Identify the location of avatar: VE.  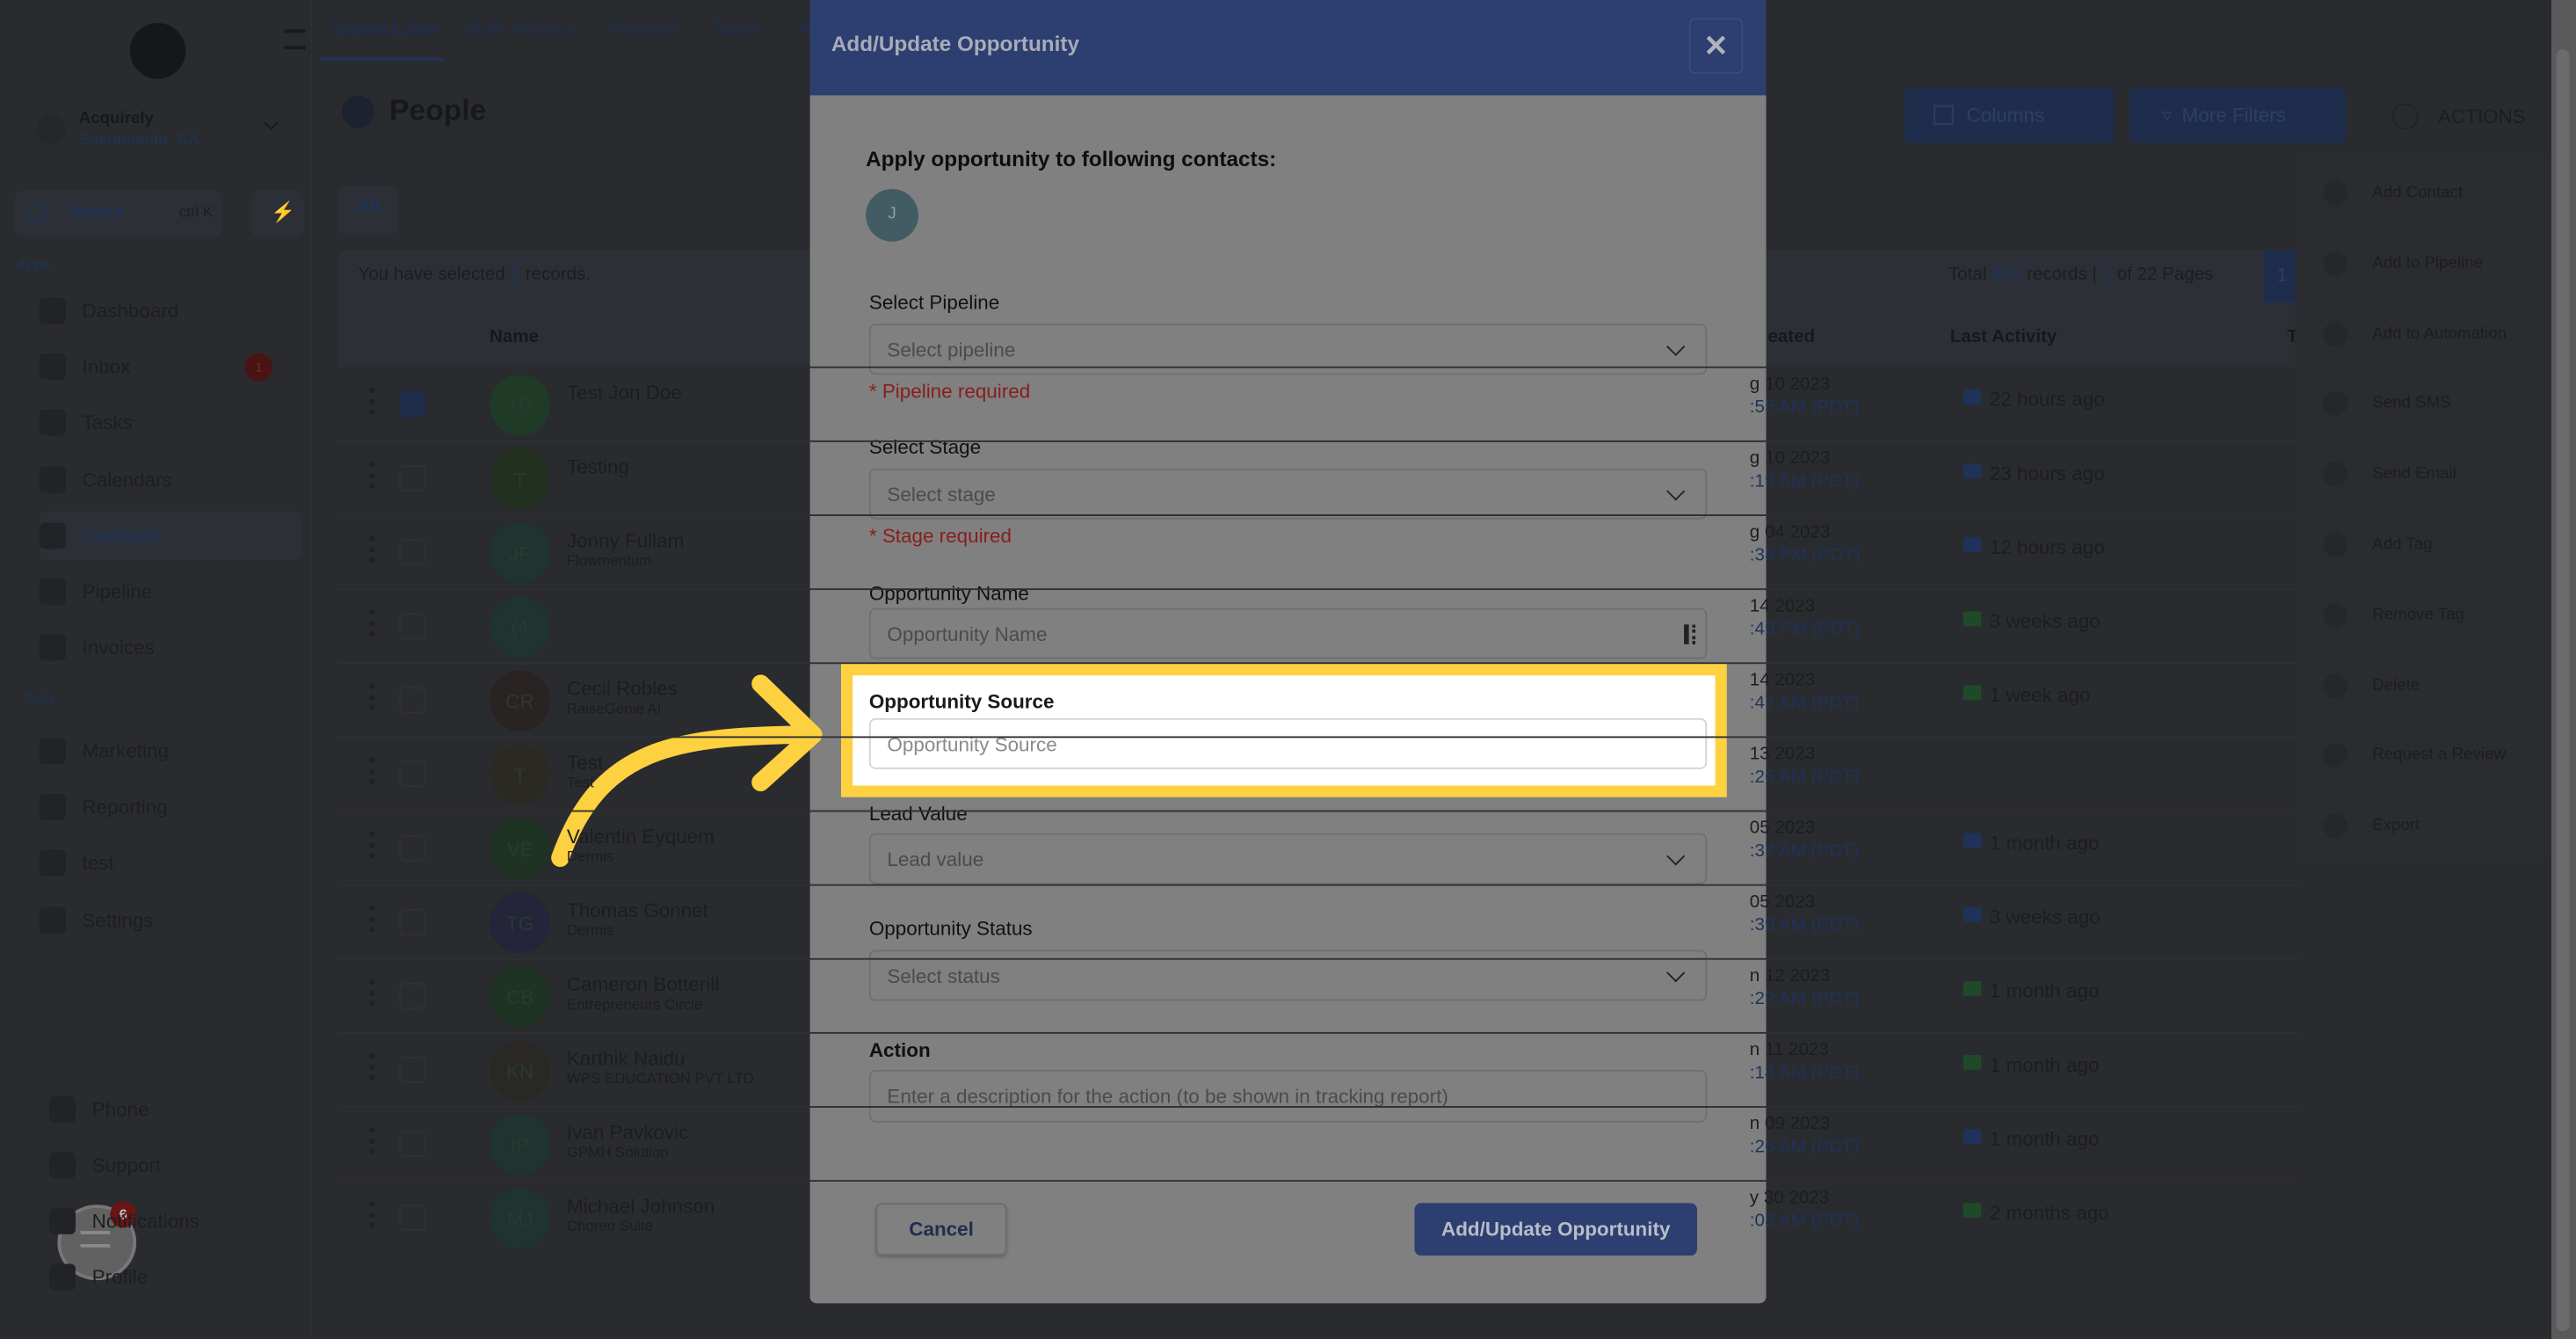
(520, 849).